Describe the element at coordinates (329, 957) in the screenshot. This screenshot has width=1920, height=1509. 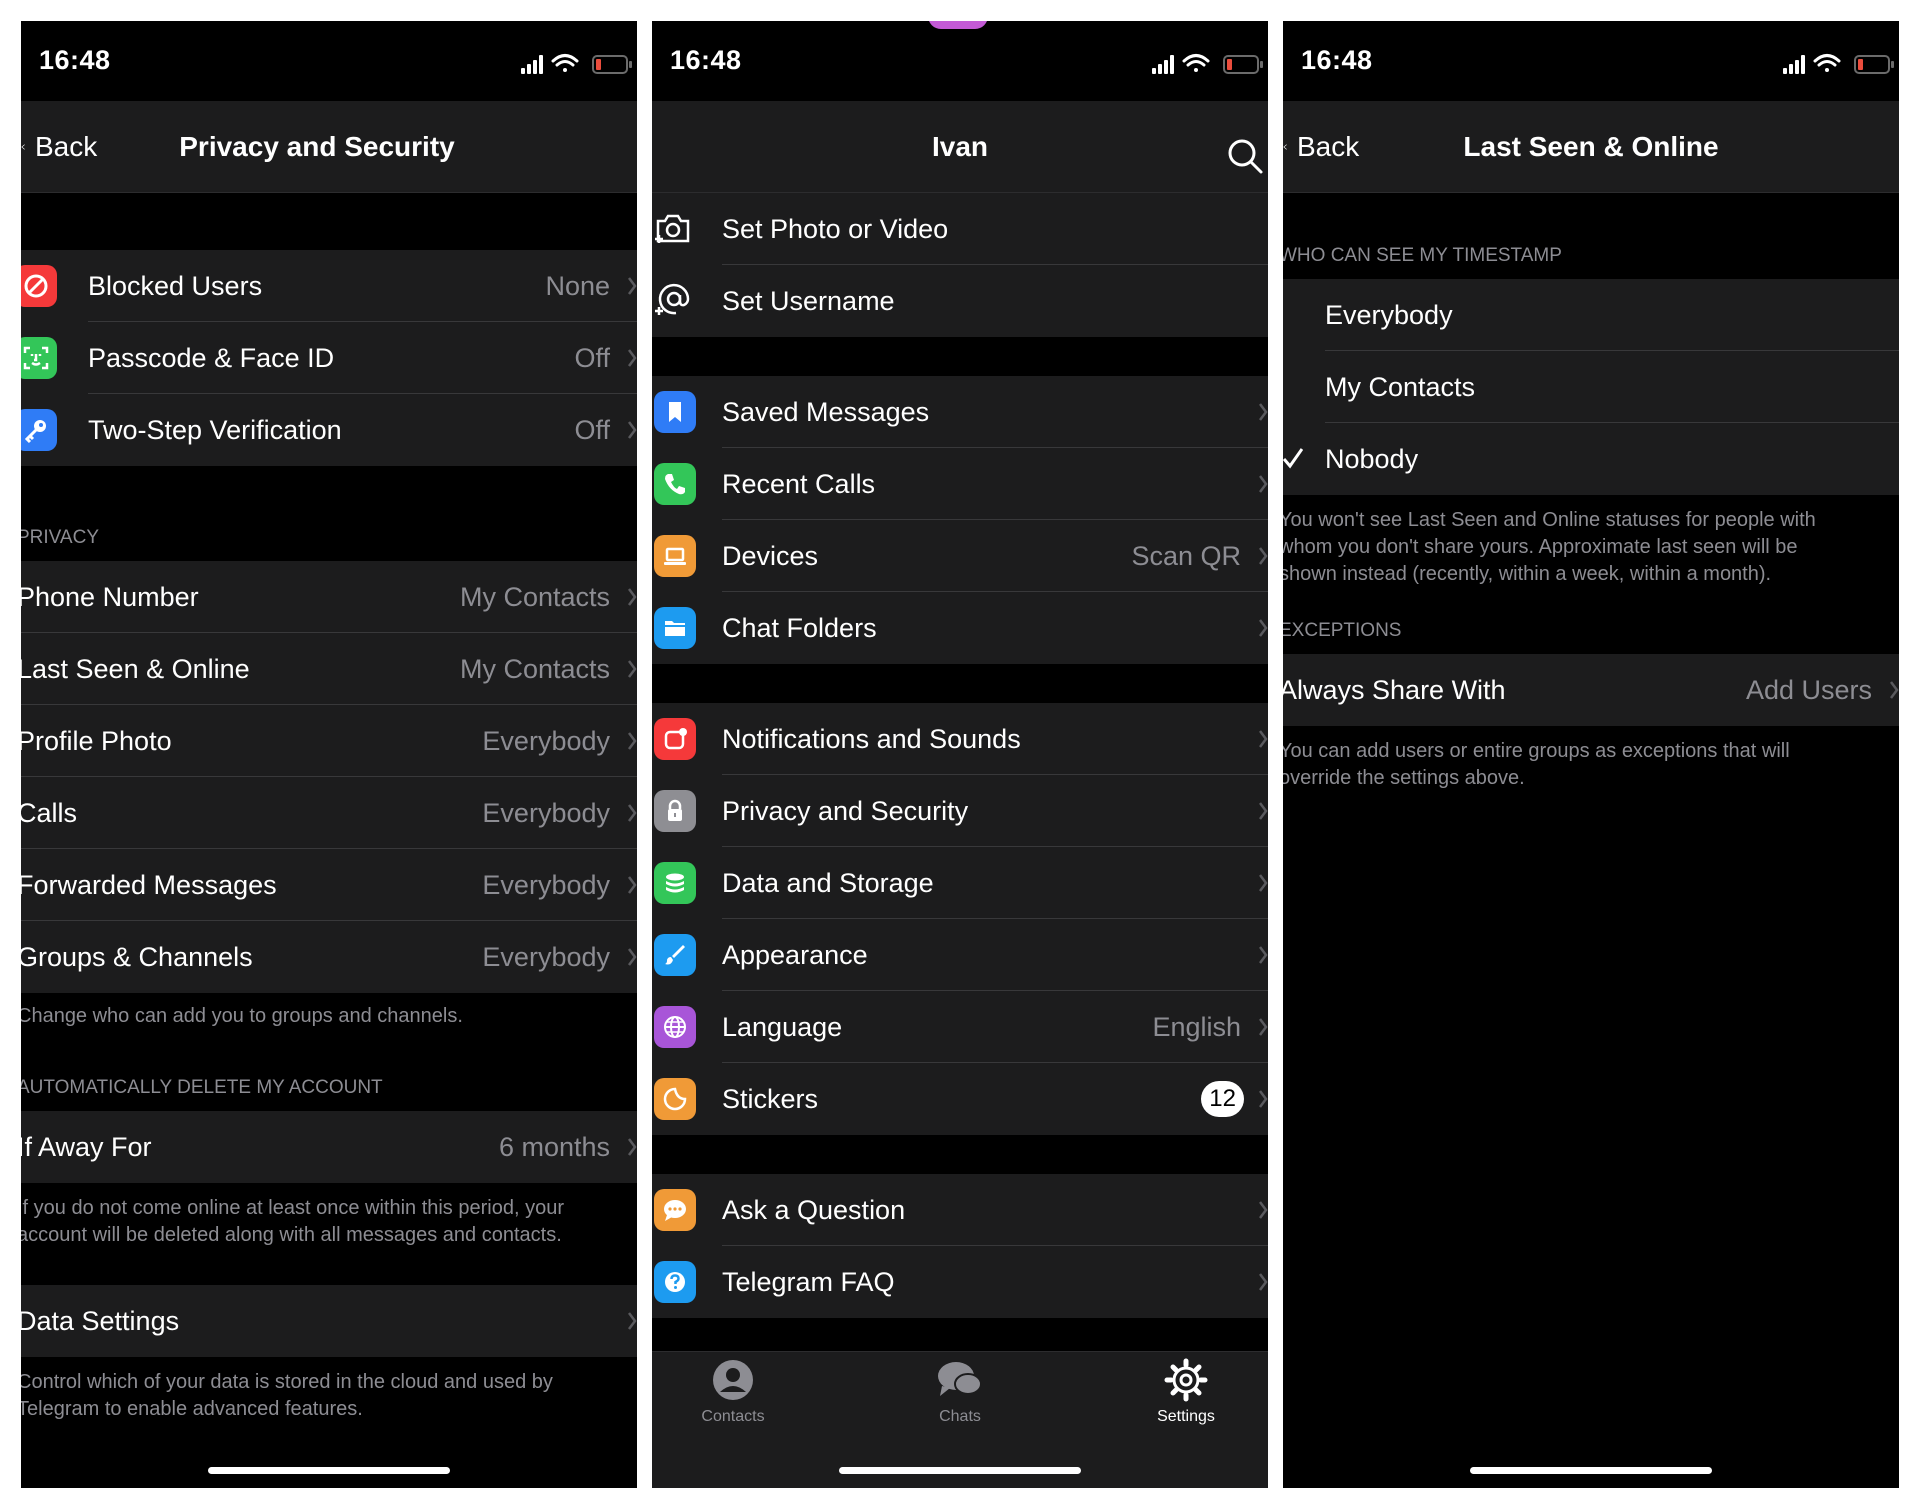
I see `groups-channels-row: Groups & Channels Everybody` at that location.